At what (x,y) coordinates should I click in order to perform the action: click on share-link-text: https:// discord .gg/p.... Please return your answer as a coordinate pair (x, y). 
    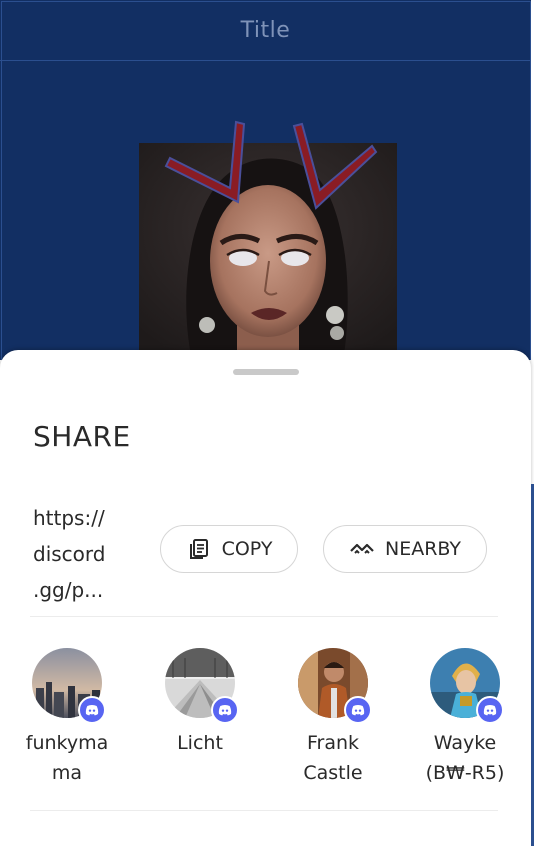
    Looking at the image, I should click on (88, 554).